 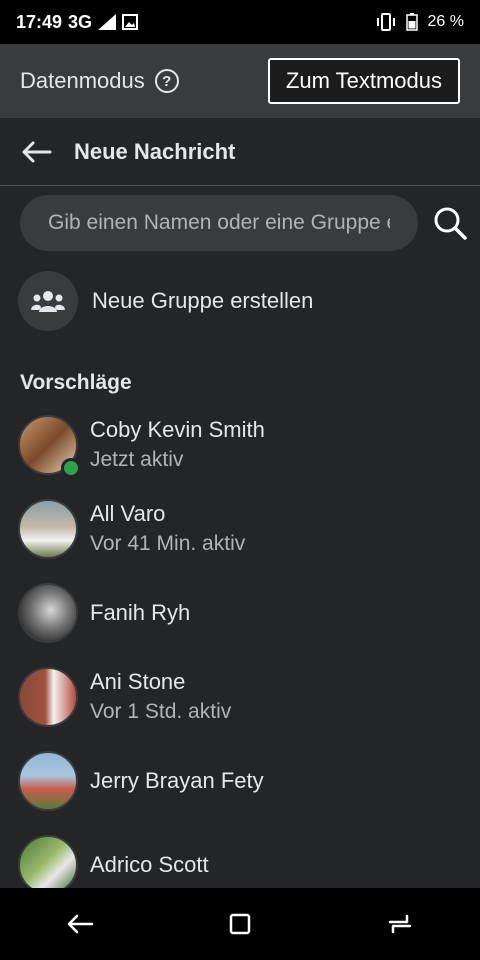 I want to click on contact-item: All Varo Vor 41 Min. aktiv, so click(x=240, y=529).